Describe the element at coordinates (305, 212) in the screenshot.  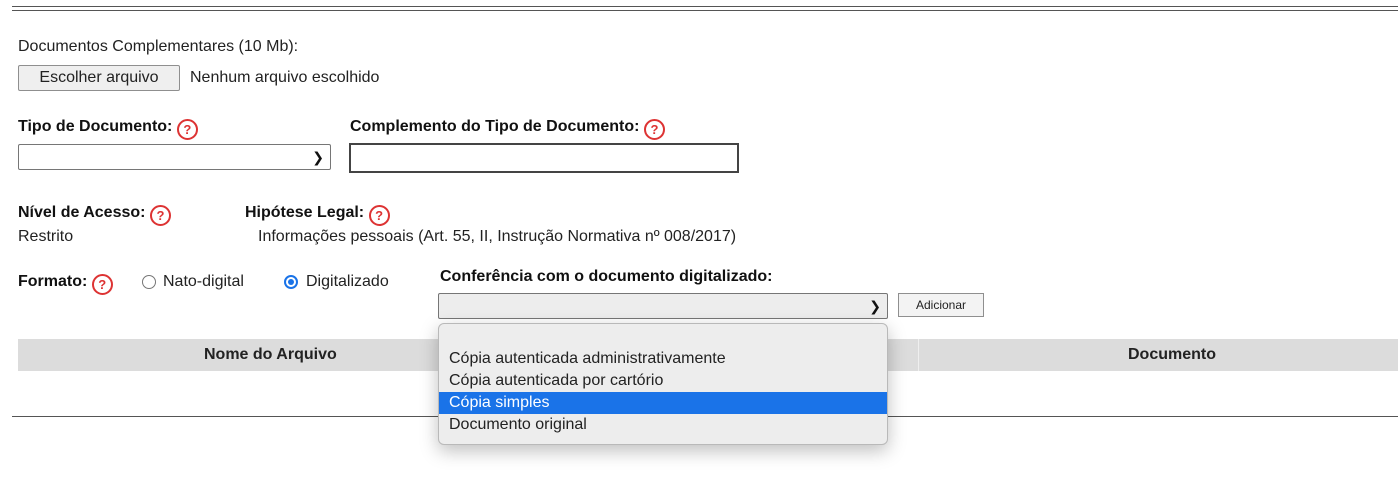
I see `legal-hypothesis-label: Hipótese Legal:` at that location.